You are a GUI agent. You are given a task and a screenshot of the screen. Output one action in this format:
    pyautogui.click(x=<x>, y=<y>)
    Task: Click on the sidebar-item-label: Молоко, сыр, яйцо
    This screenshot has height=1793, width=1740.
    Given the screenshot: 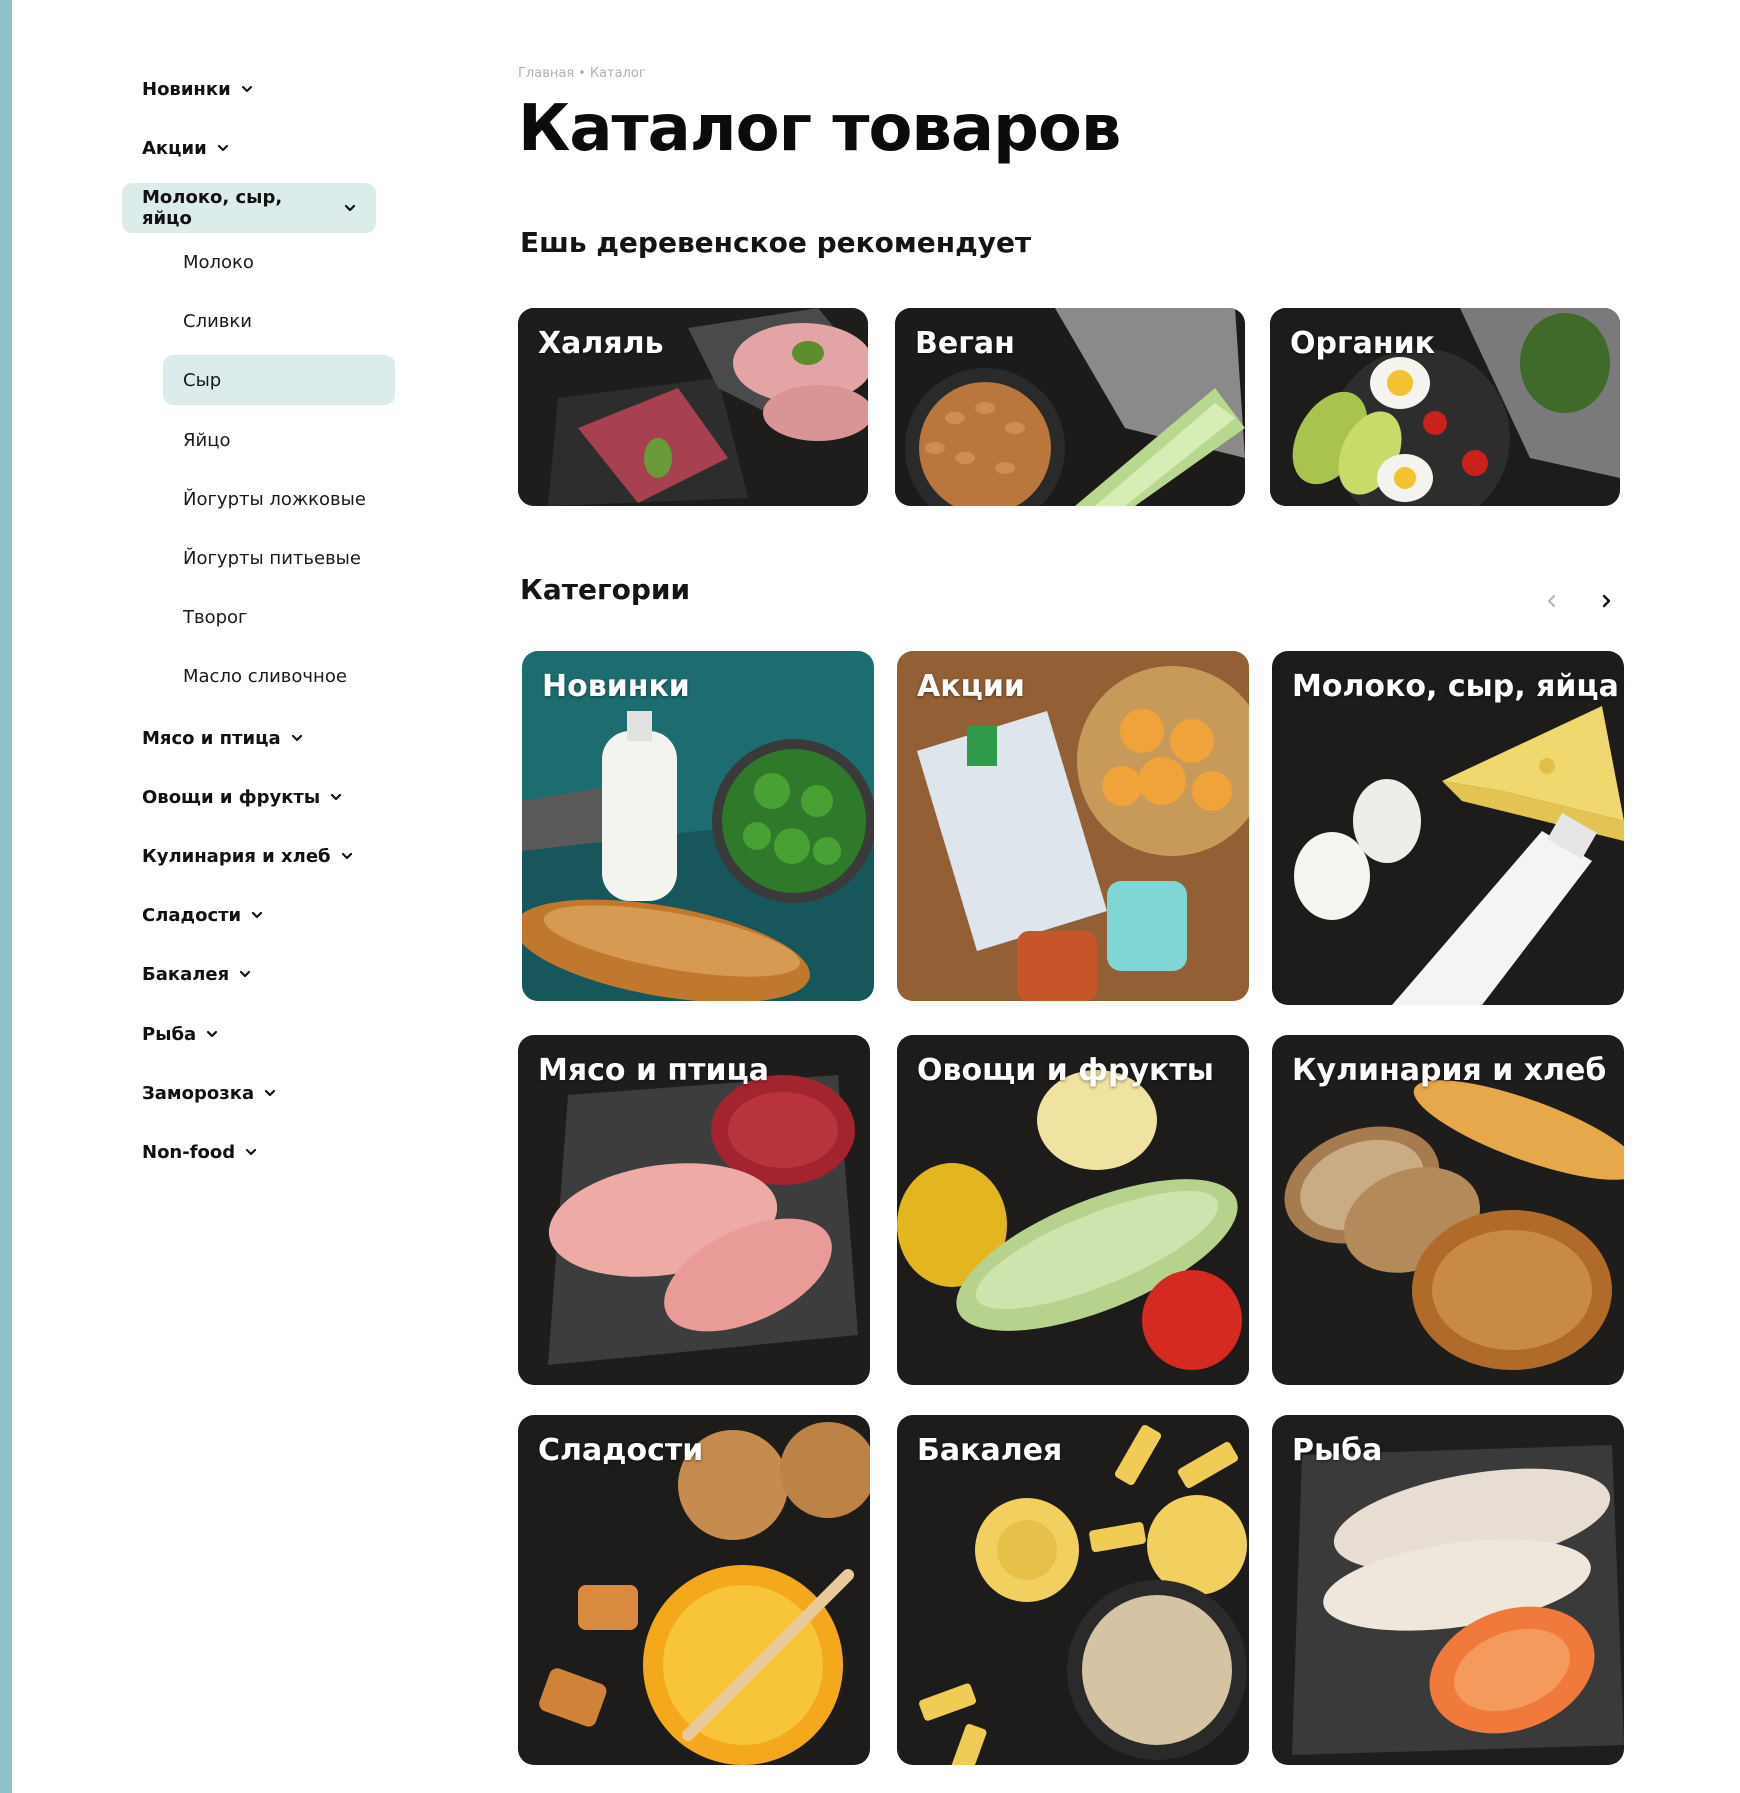 What is the action you would take?
    pyautogui.click(x=212, y=208)
    